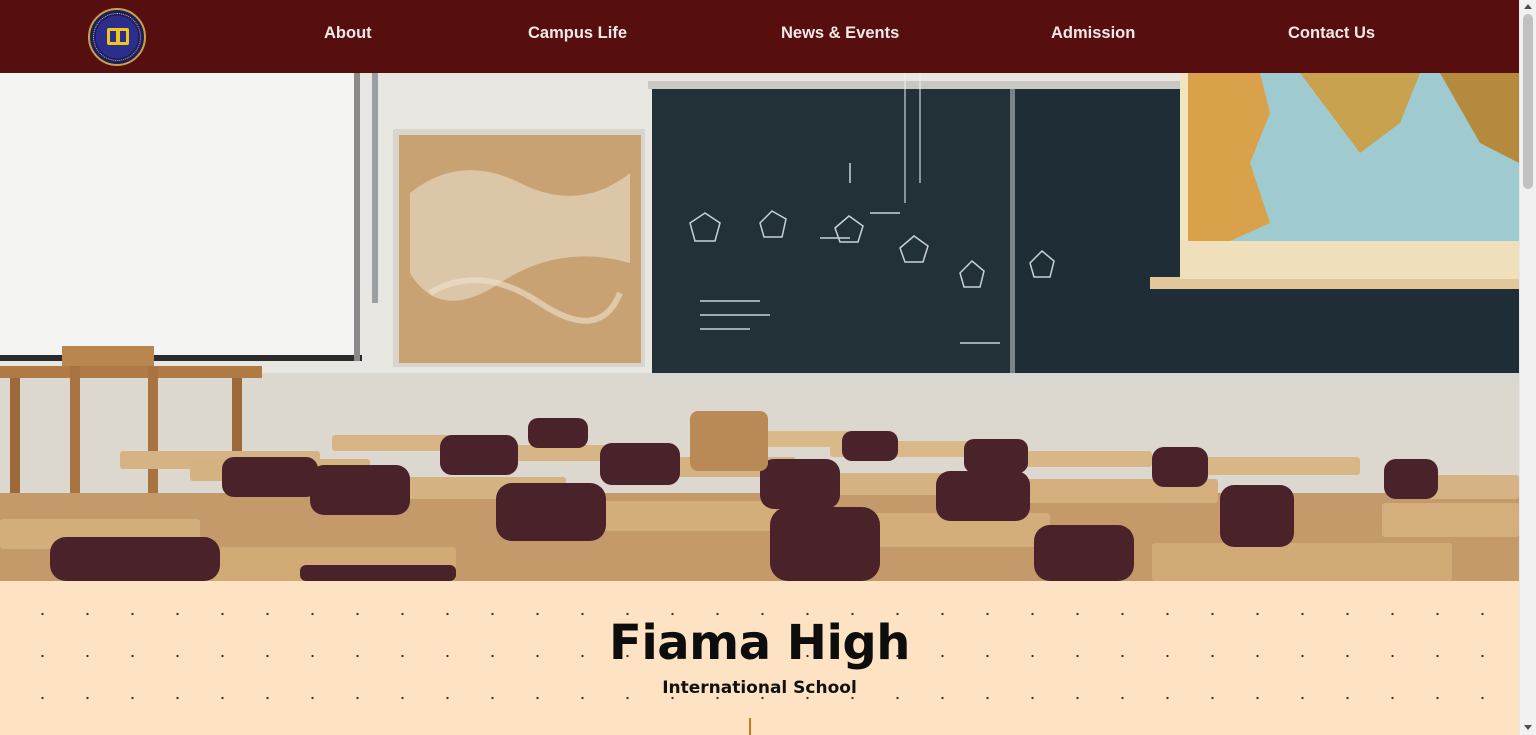 The image size is (1536, 735). I want to click on school-name-title: Fiama High, so click(759, 643).